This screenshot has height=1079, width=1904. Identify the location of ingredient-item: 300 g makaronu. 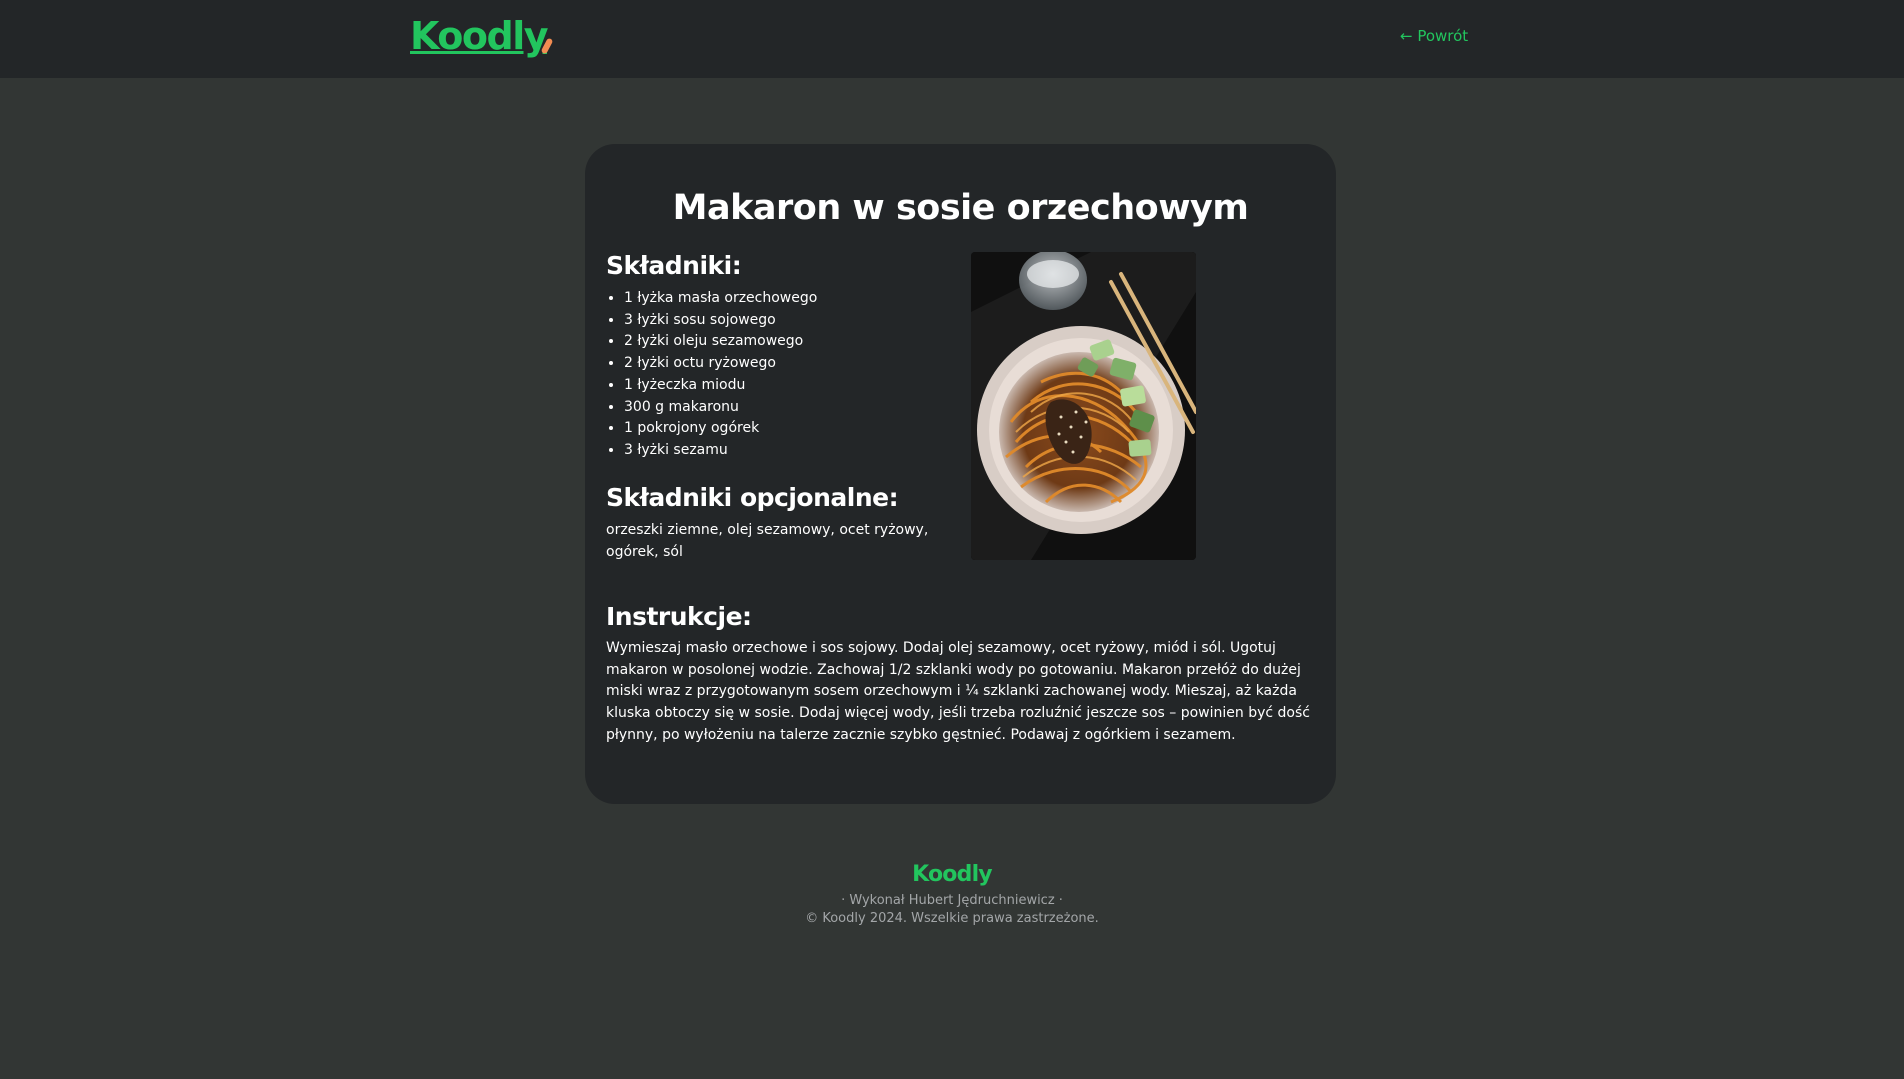
(720, 408).